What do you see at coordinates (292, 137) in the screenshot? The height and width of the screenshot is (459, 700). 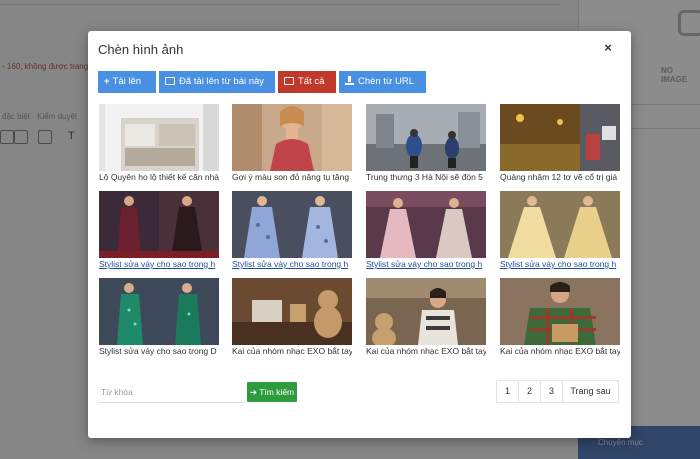 I see `model-portrait-image` at bounding box center [292, 137].